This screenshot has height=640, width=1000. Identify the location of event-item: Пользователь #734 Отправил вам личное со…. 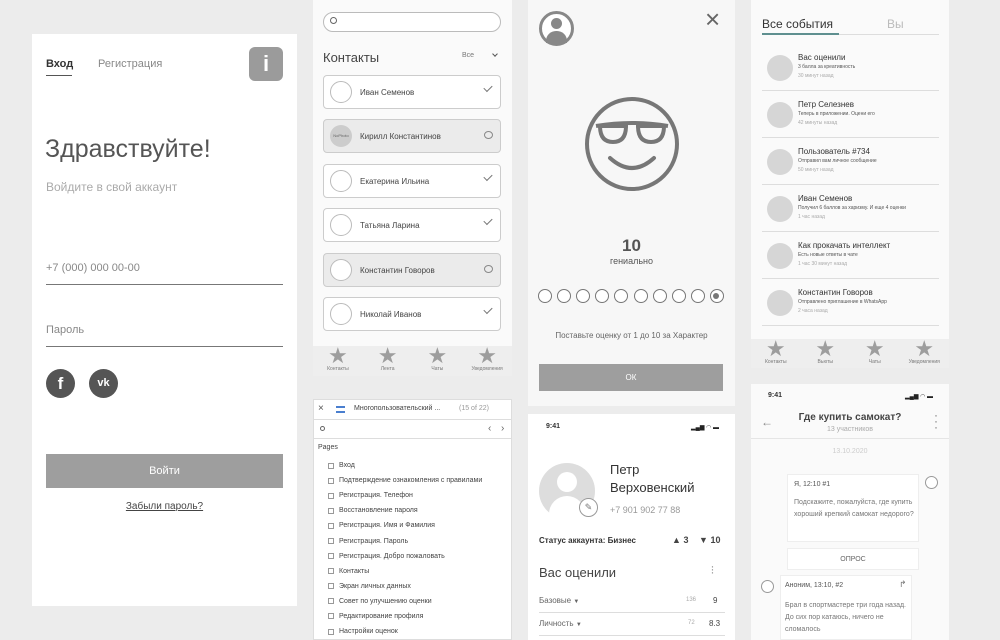
(850, 161).